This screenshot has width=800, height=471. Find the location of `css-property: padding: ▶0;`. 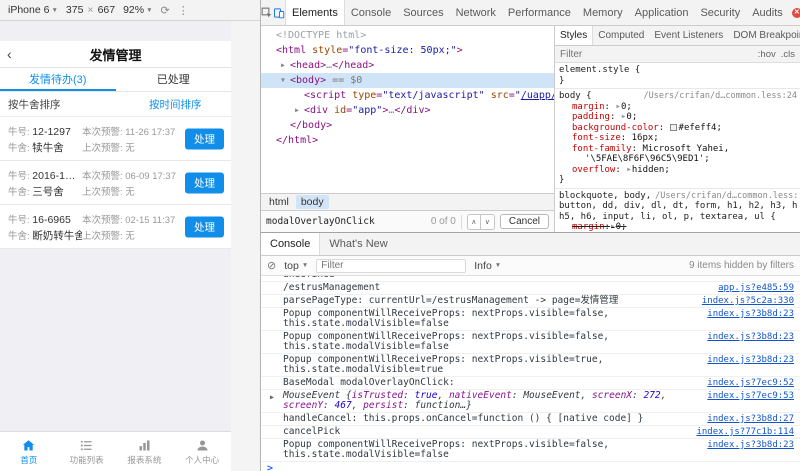

css-property: padding: ▶0; is located at coordinates (678, 117).